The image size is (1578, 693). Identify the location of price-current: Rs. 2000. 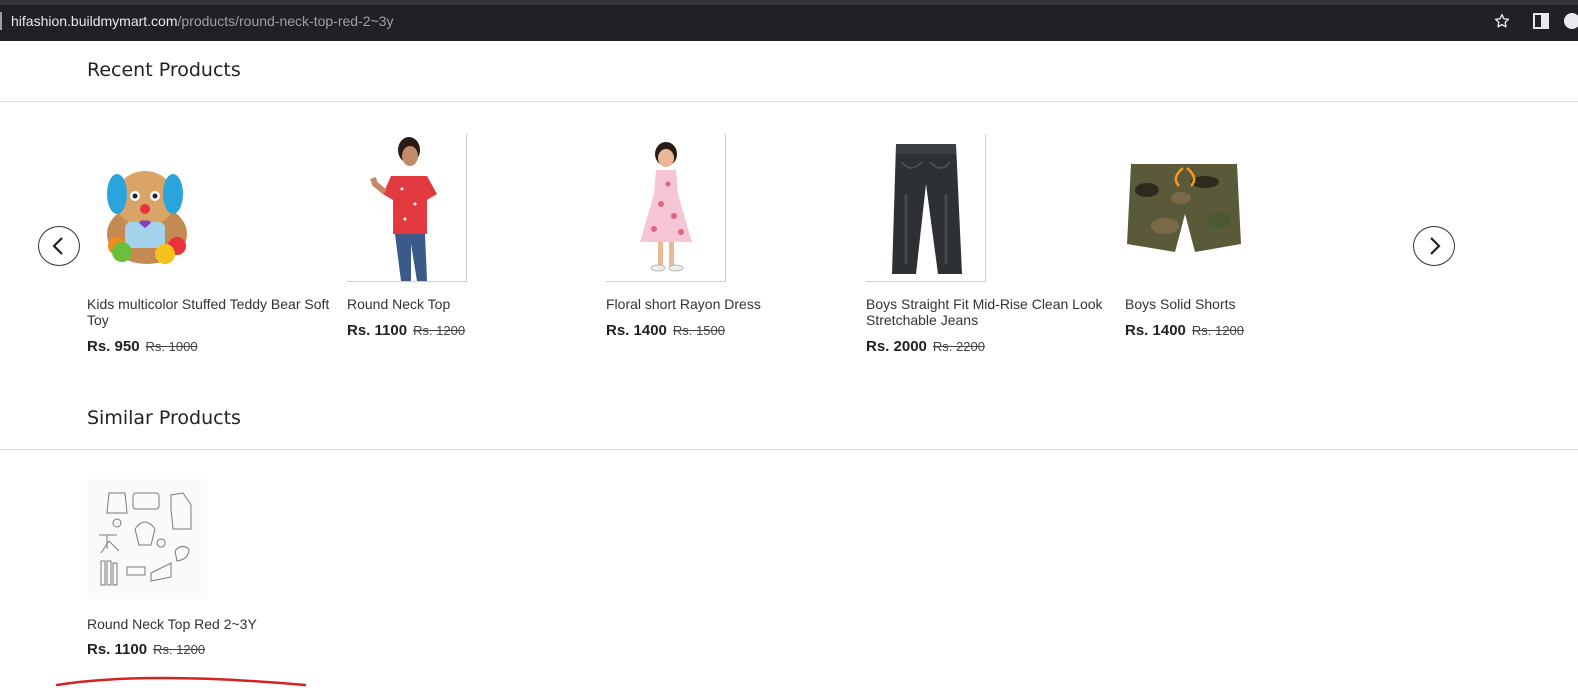
(896, 346).